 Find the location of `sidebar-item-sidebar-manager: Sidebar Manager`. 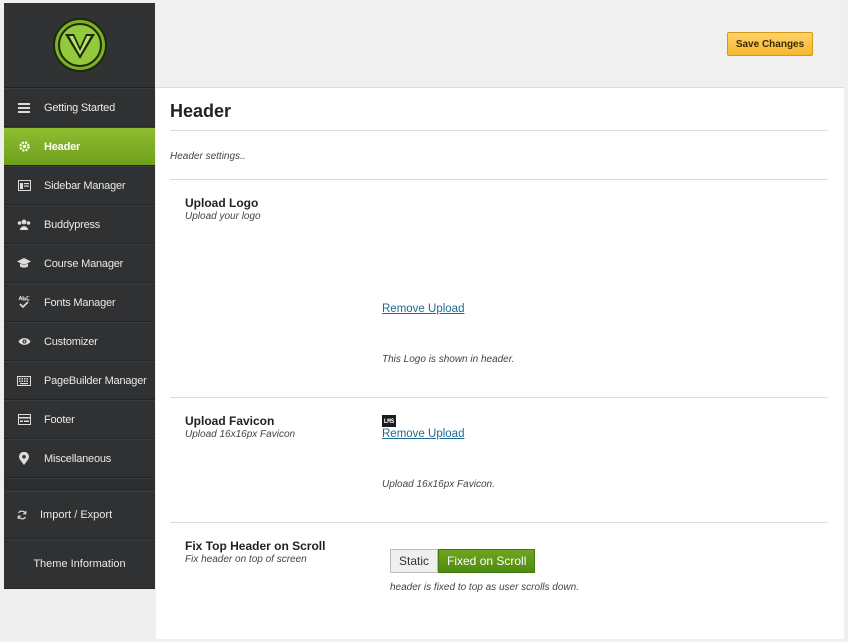

sidebar-item-sidebar-manager: Sidebar Manager is located at coordinates (79, 185).